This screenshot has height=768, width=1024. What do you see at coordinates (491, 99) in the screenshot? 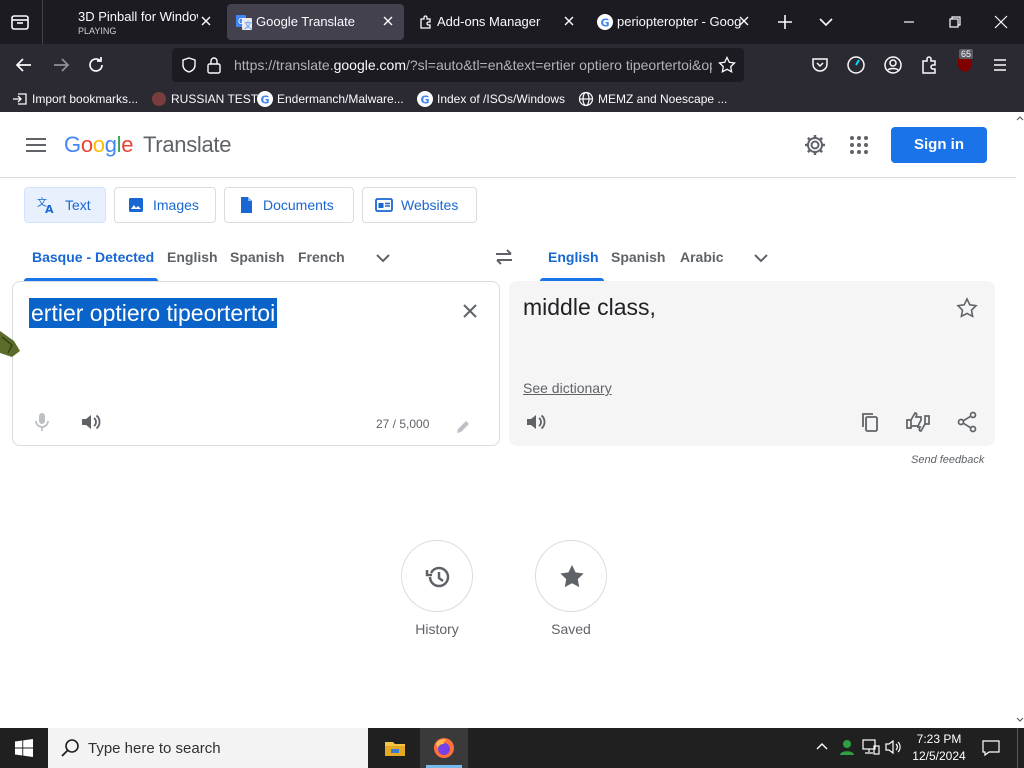
I see `bookmark-isos: G Index of /ISOs/Windows` at bounding box center [491, 99].